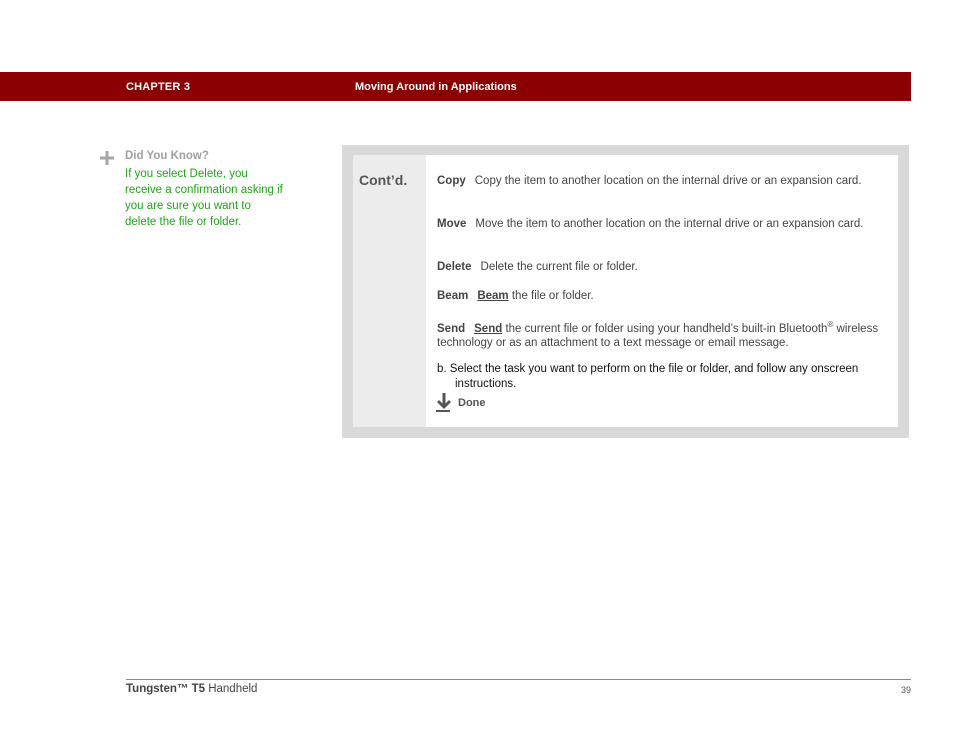  Describe the element at coordinates (453, 296) in the screenshot. I see `option-term: Beam` at that location.